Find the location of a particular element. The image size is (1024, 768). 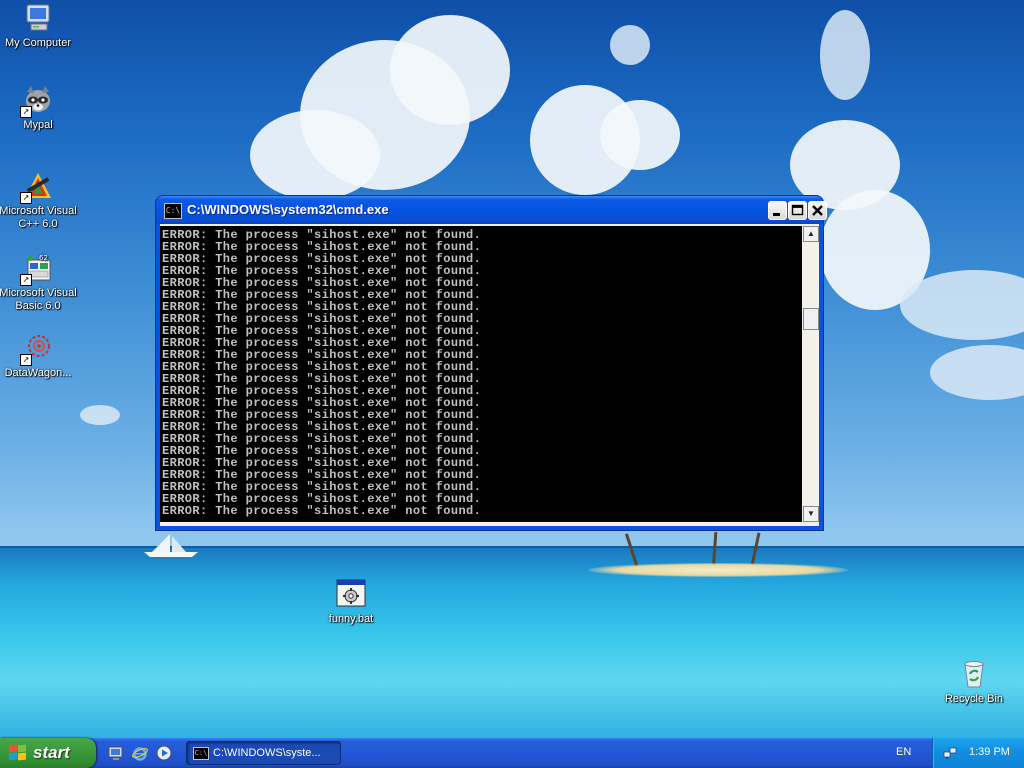

scroll-up-button: ▲ is located at coordinates (811, 234).